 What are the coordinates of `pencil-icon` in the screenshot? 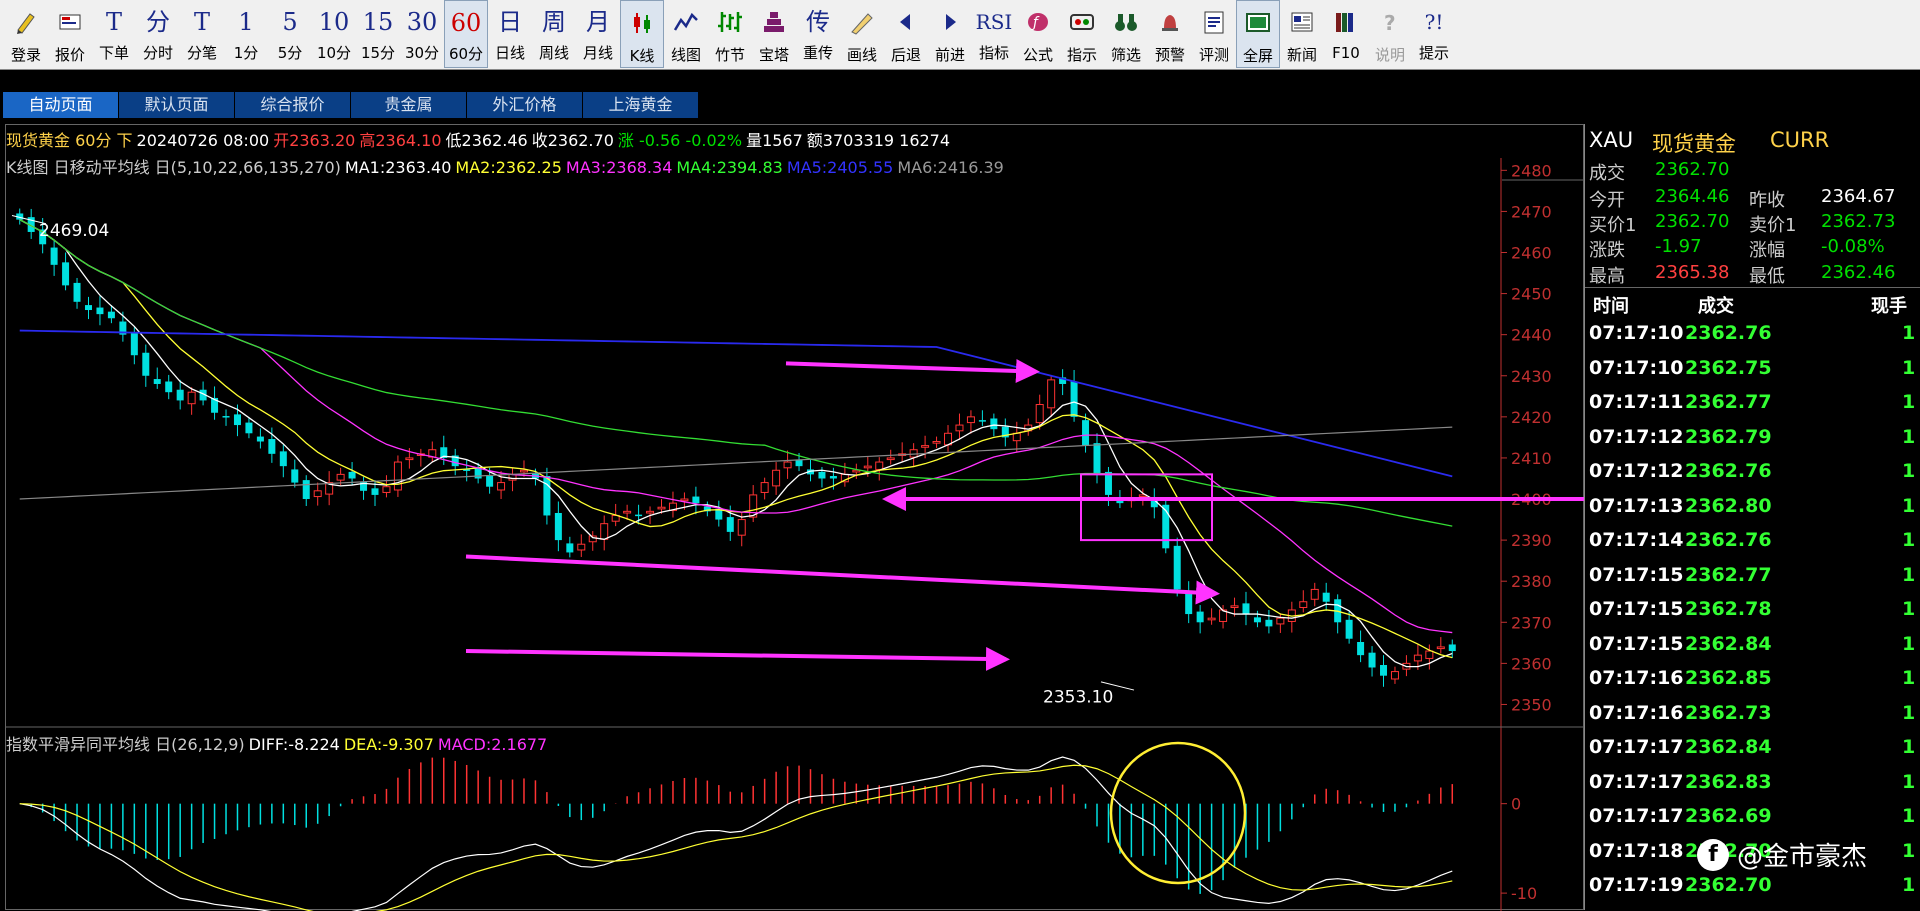 It's located at (26, 23).